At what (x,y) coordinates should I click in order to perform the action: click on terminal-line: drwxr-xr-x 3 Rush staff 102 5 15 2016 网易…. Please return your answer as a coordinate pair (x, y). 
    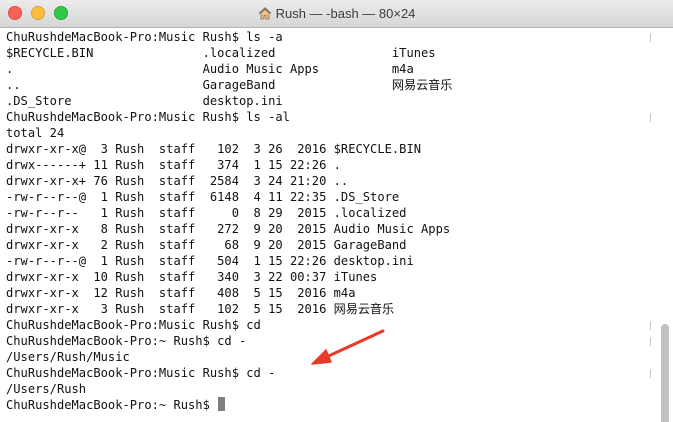
    Looking at the image, I should click on (328, 309).